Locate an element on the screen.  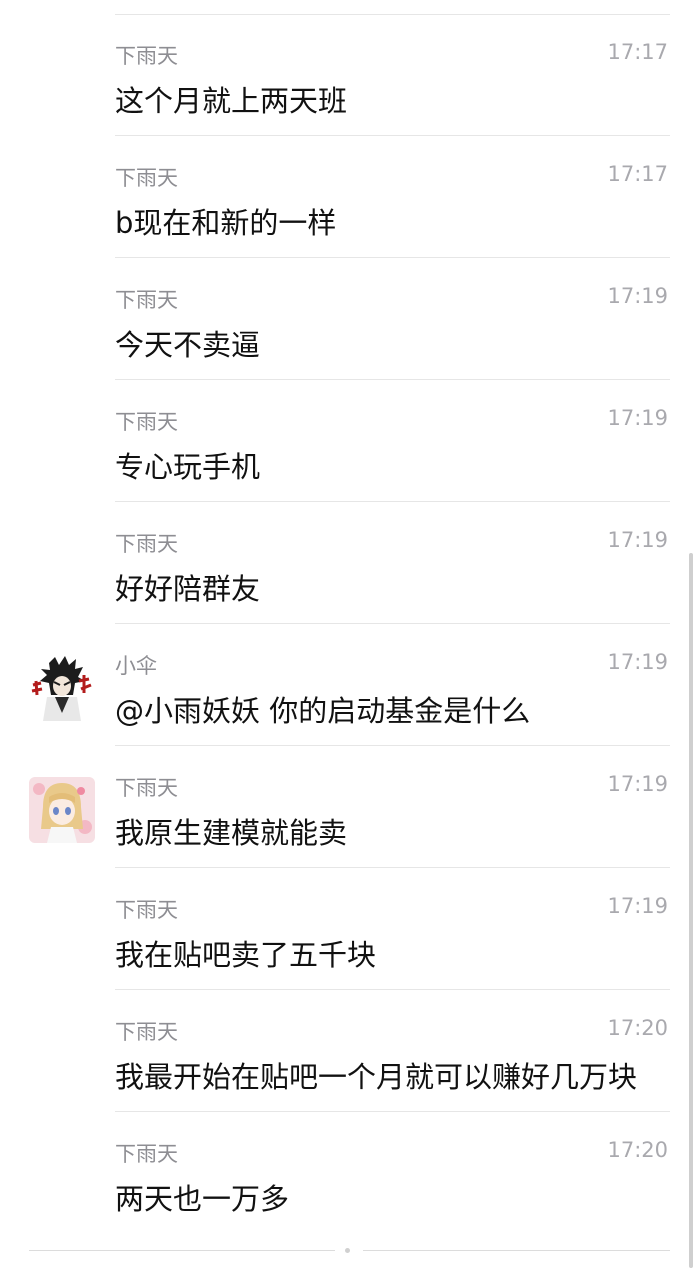
list-item: 下雨天 17:19 专心玩手机 is located at coordinates (349, 441).